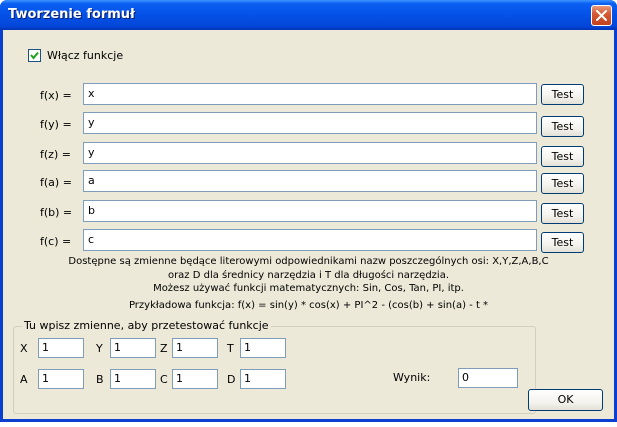  What do you see at coordinates (310, 181) in the screenshot?
I see `fa-input: a` at bounding box center [310, 181].